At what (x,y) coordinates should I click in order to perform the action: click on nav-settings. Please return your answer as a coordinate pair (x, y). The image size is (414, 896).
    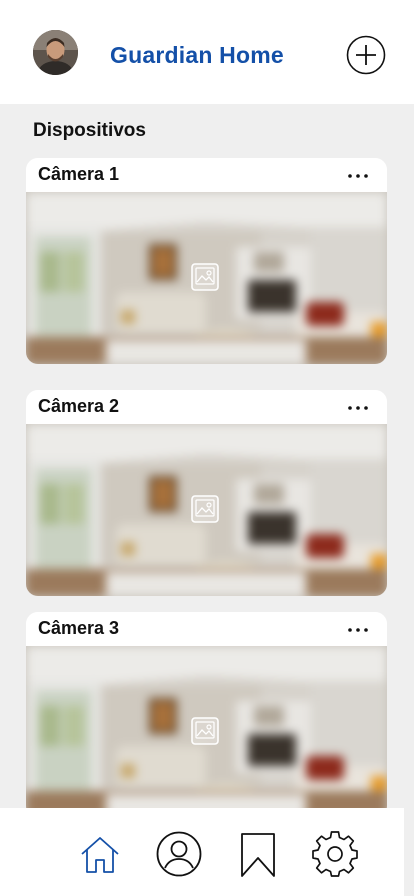
    Looking at the image, I should click on (335, 854).